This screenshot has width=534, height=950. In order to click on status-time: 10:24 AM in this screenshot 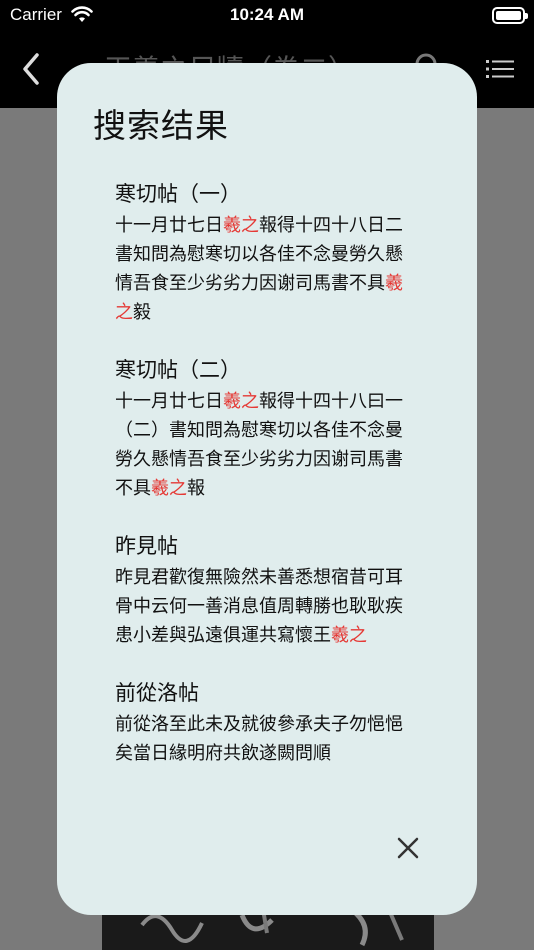, I will do `click(266, 14)`.